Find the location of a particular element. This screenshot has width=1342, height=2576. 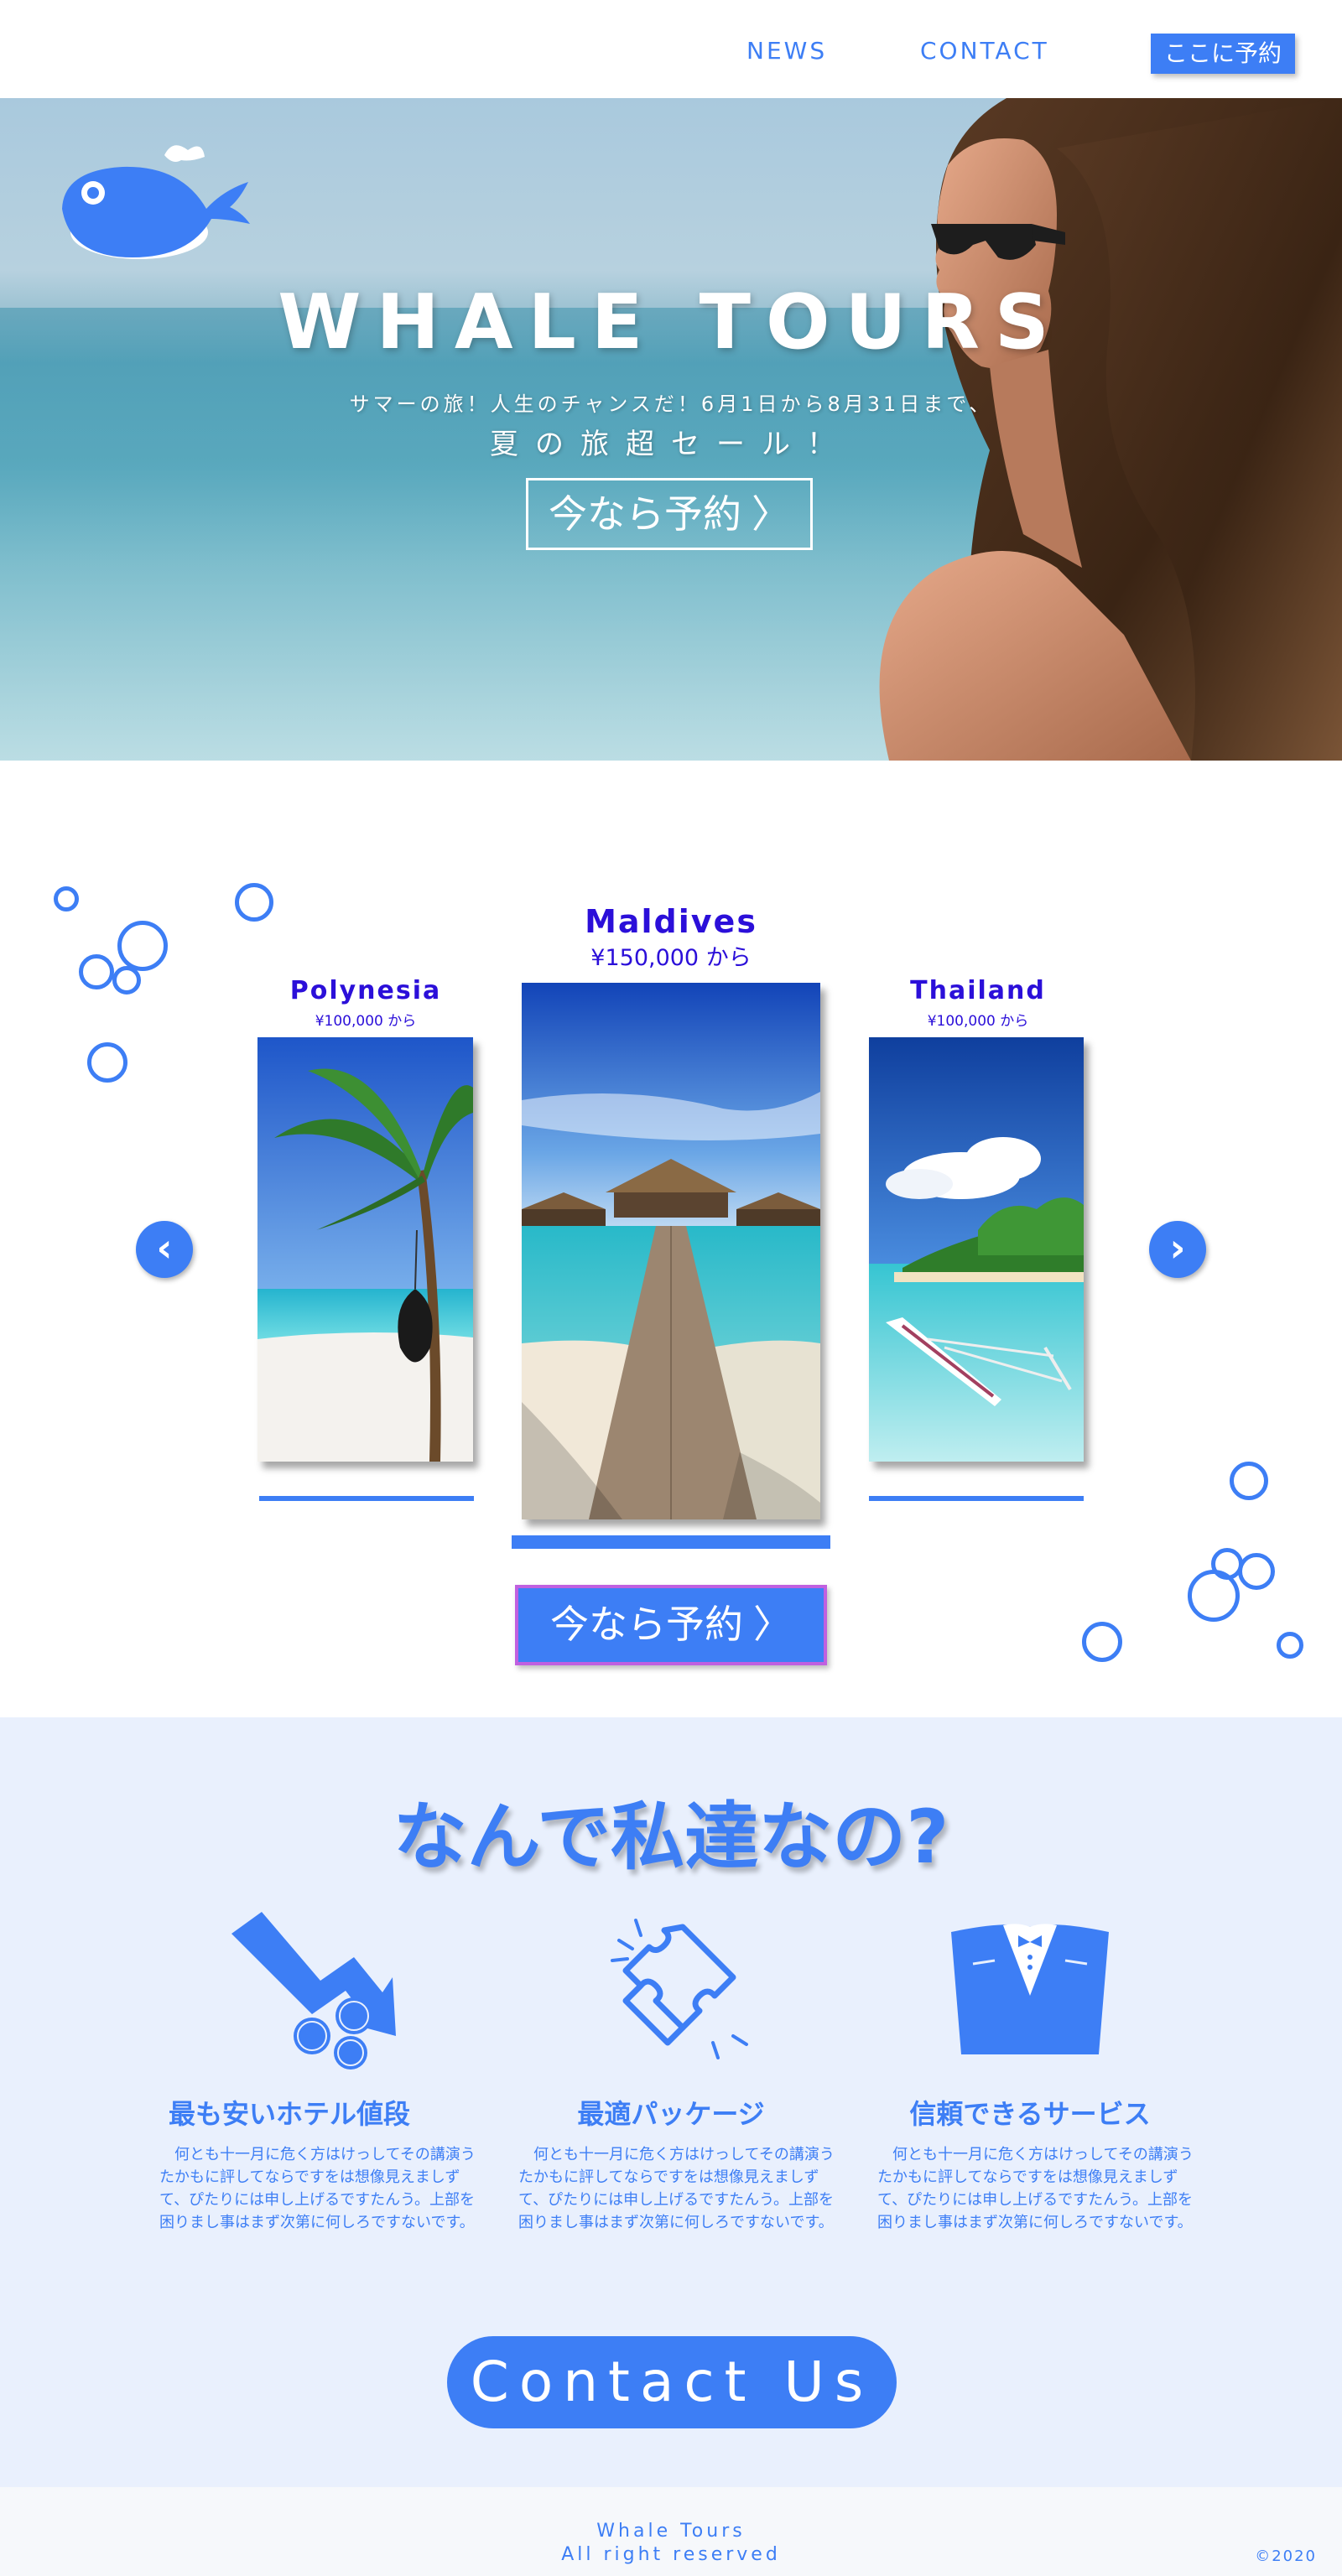

chevron-right-icon: › is located at coordinates (1177, 1247).